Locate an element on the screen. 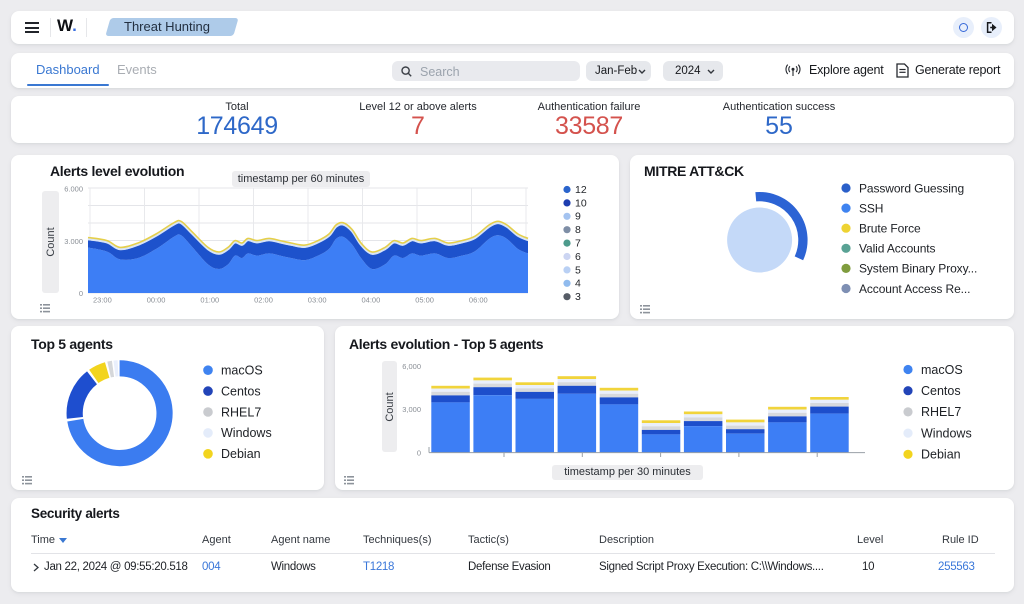  svg-text: 01:00 is located at coordinates (209, 300).